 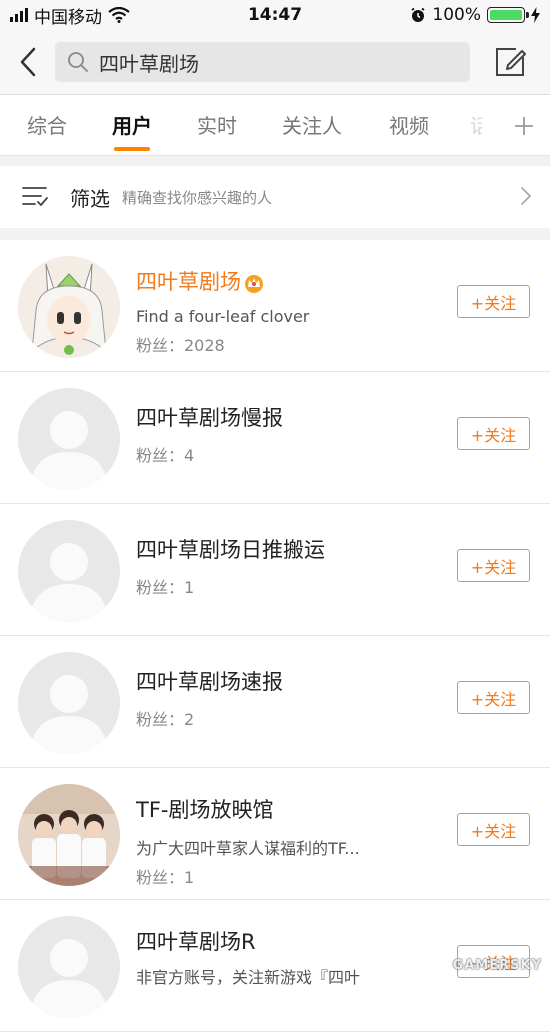 I want to click on filter-description: 精确查找你感兴趣的人, so click(x=197, y=197).